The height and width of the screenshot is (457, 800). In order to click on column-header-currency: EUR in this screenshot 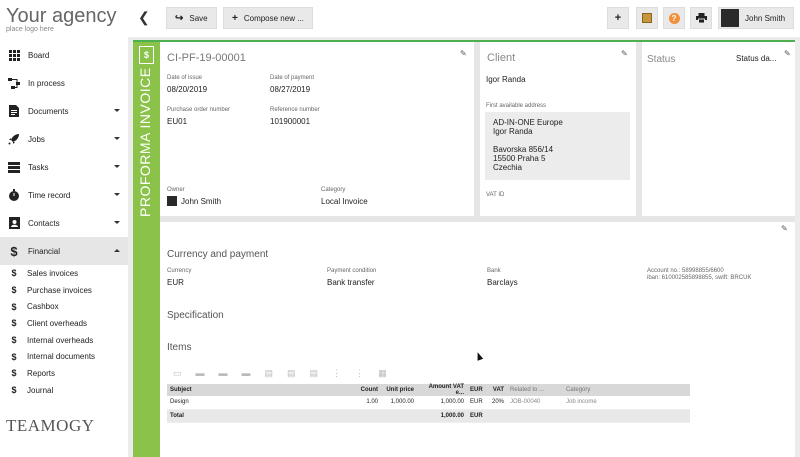, I will do `click(478, 390)`.